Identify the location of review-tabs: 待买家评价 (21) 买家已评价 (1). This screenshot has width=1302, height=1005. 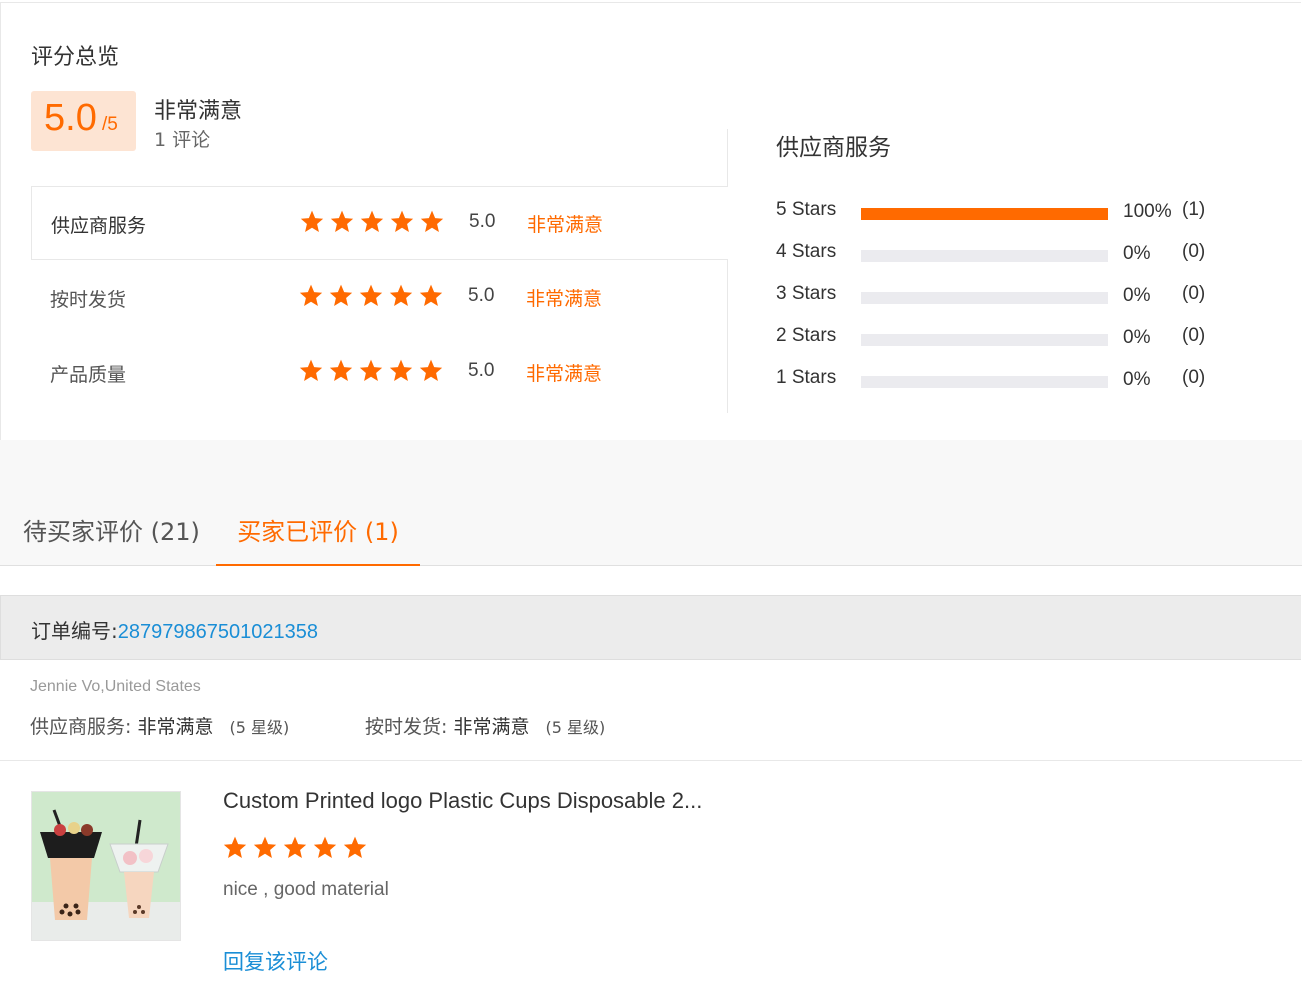
(651, 503).